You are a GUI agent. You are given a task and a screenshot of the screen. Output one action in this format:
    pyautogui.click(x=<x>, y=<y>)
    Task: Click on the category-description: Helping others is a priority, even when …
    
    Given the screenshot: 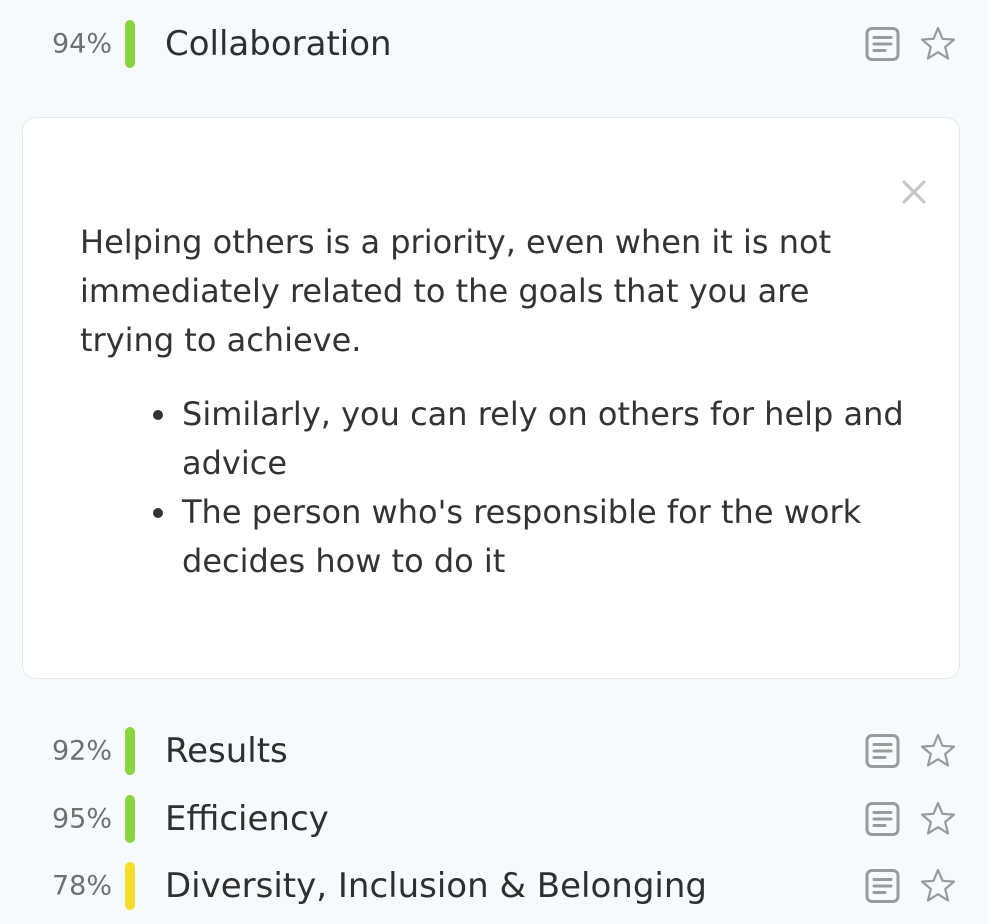 What is the action you would take?
    pyautogui.click(x=456, y=291)
    